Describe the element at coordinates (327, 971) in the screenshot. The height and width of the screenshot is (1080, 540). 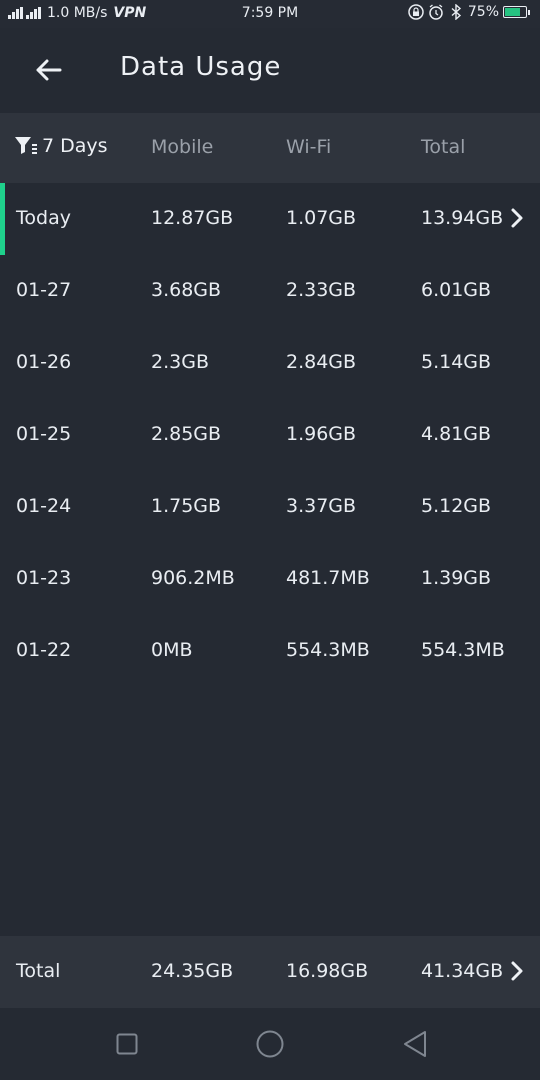
I see `total-wifi: 16.98GB` at that location.